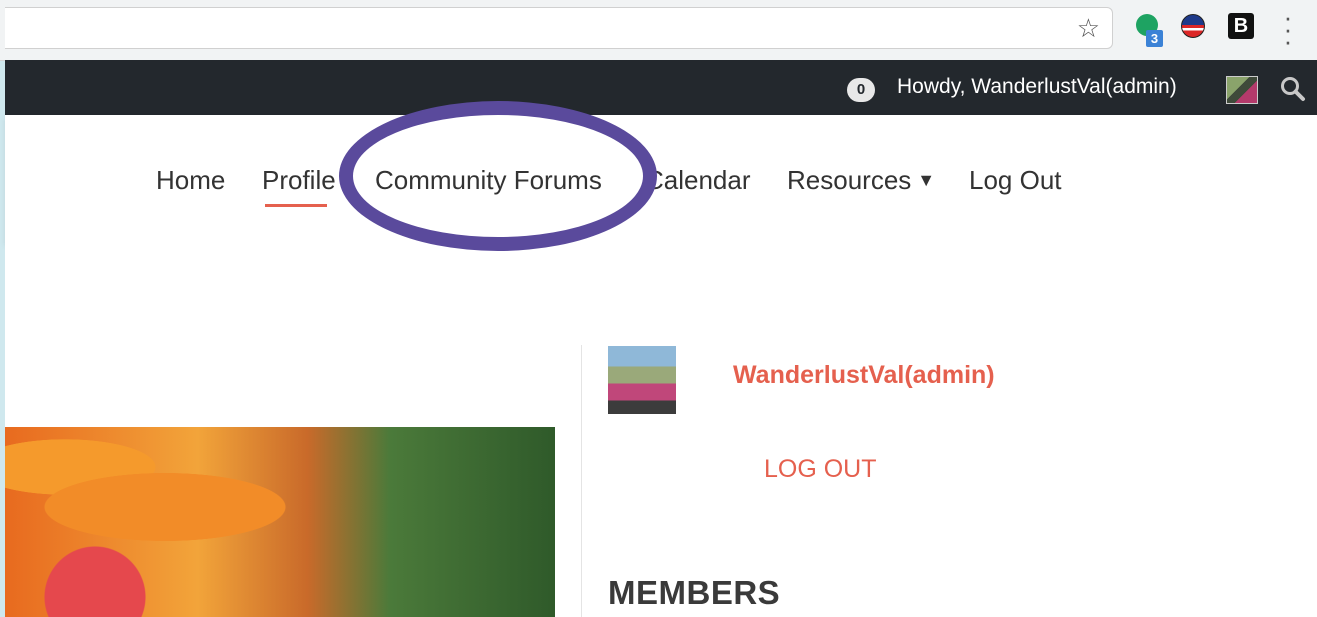 The width and height of the screenshot is (1317, 617). I want to click on sidebar-divider, so click(581, 481).